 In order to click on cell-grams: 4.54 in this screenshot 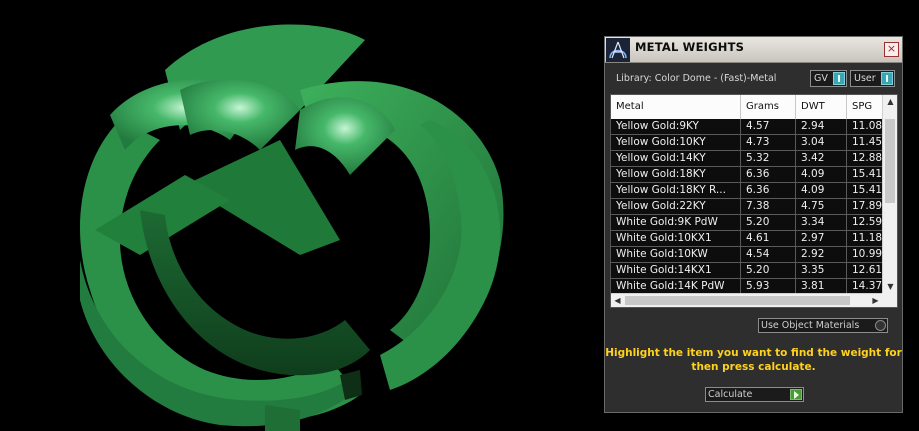, I will do `click(768, 255)`.